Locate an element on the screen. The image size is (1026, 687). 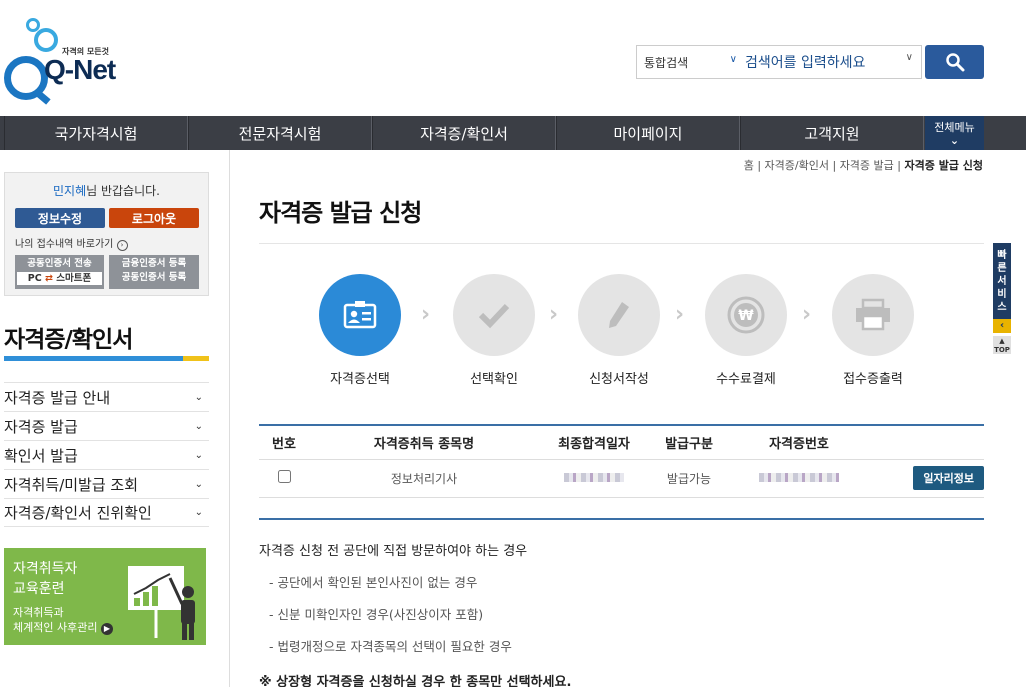
title-divider is located at coordinates (621, 243).